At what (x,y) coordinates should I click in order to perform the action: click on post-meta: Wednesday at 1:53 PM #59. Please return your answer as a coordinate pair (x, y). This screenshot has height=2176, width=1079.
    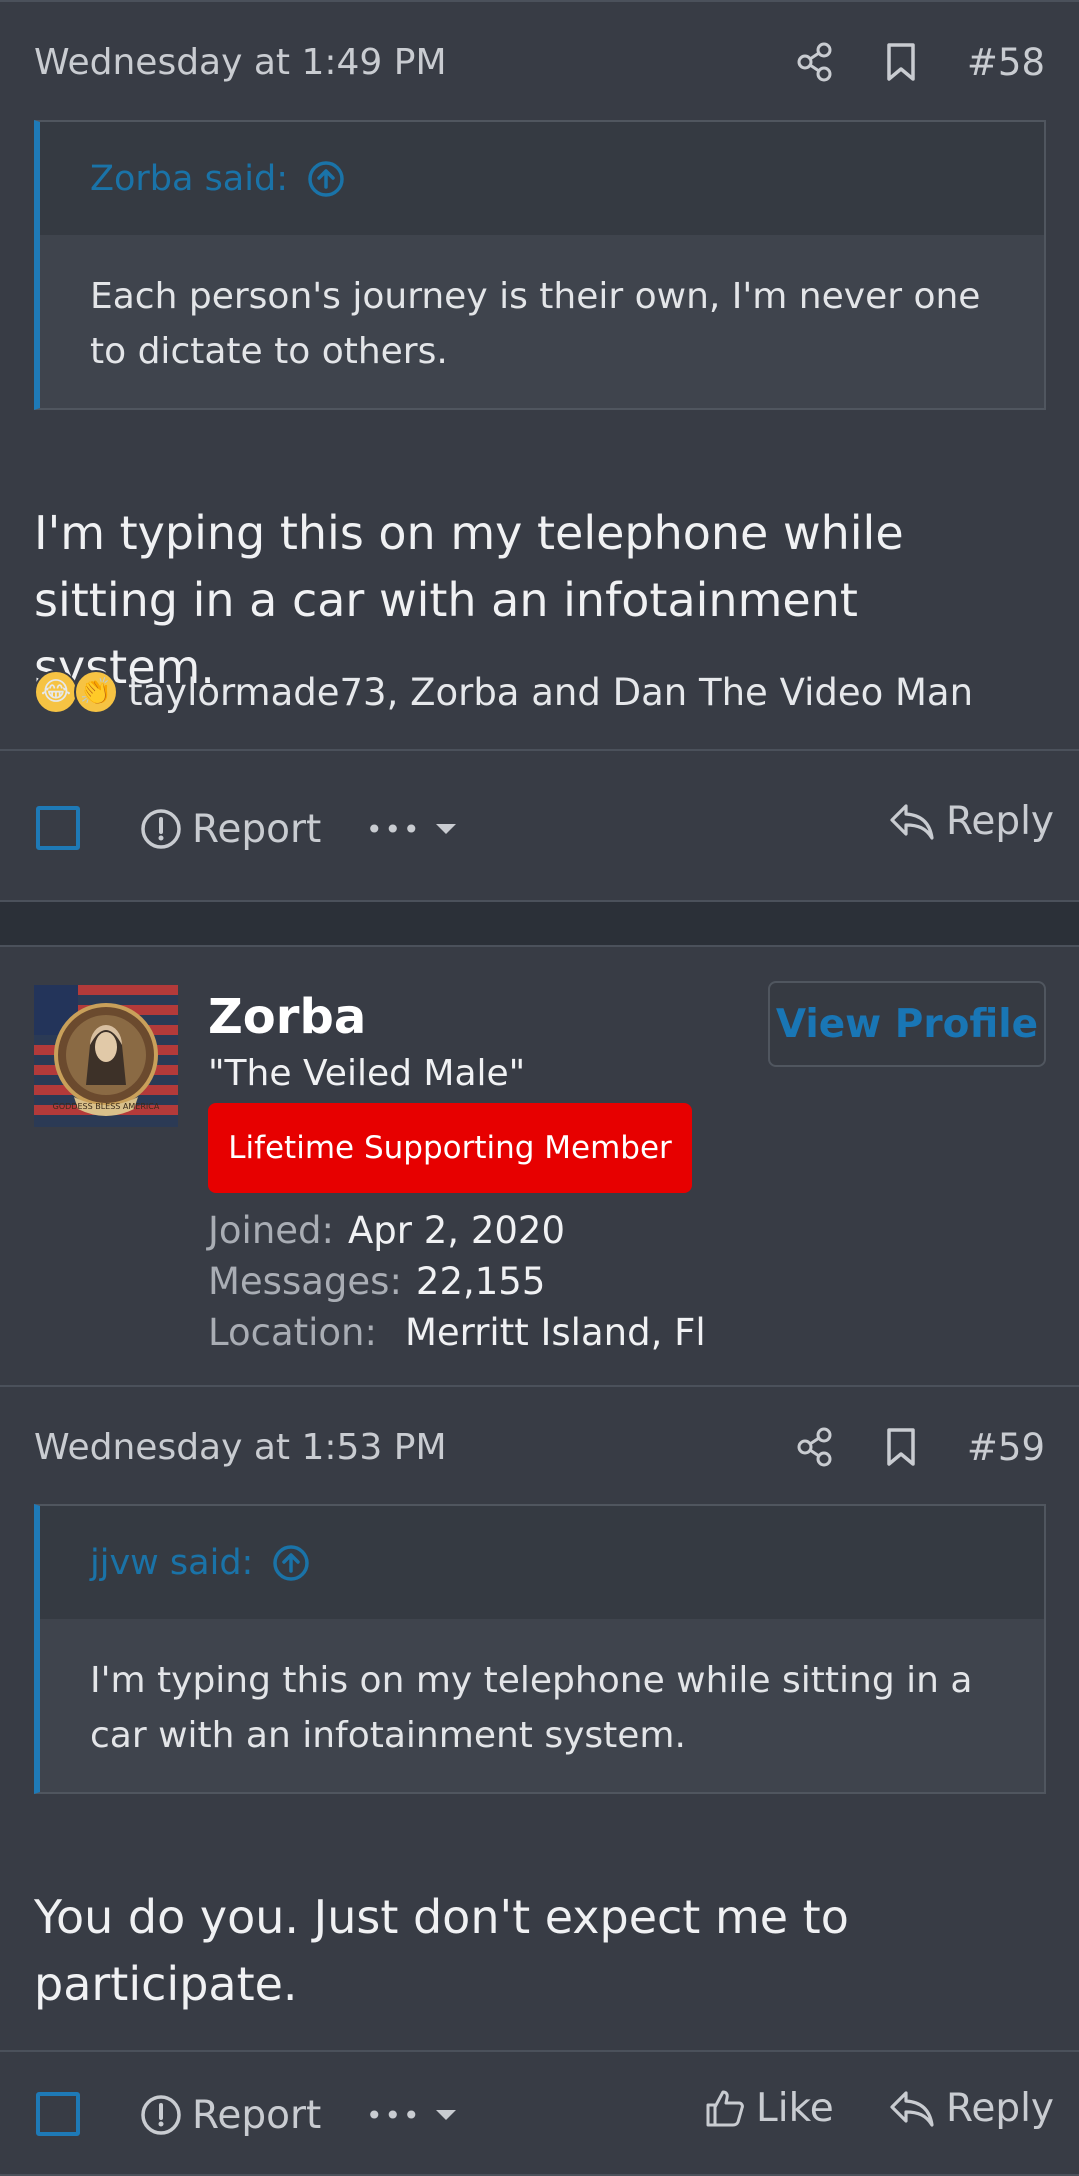
    Looking at the image, I should click on (539, 1447).